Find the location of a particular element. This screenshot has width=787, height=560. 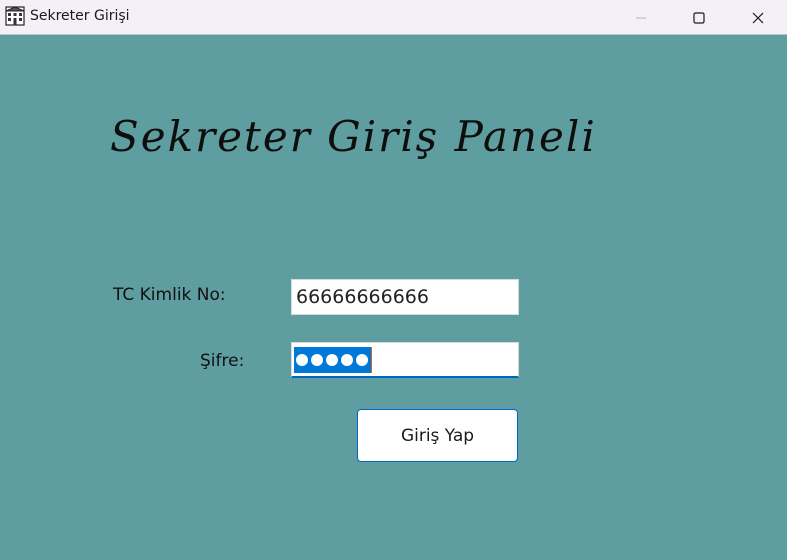

maximize-icon is located at coordinates (699, 17).